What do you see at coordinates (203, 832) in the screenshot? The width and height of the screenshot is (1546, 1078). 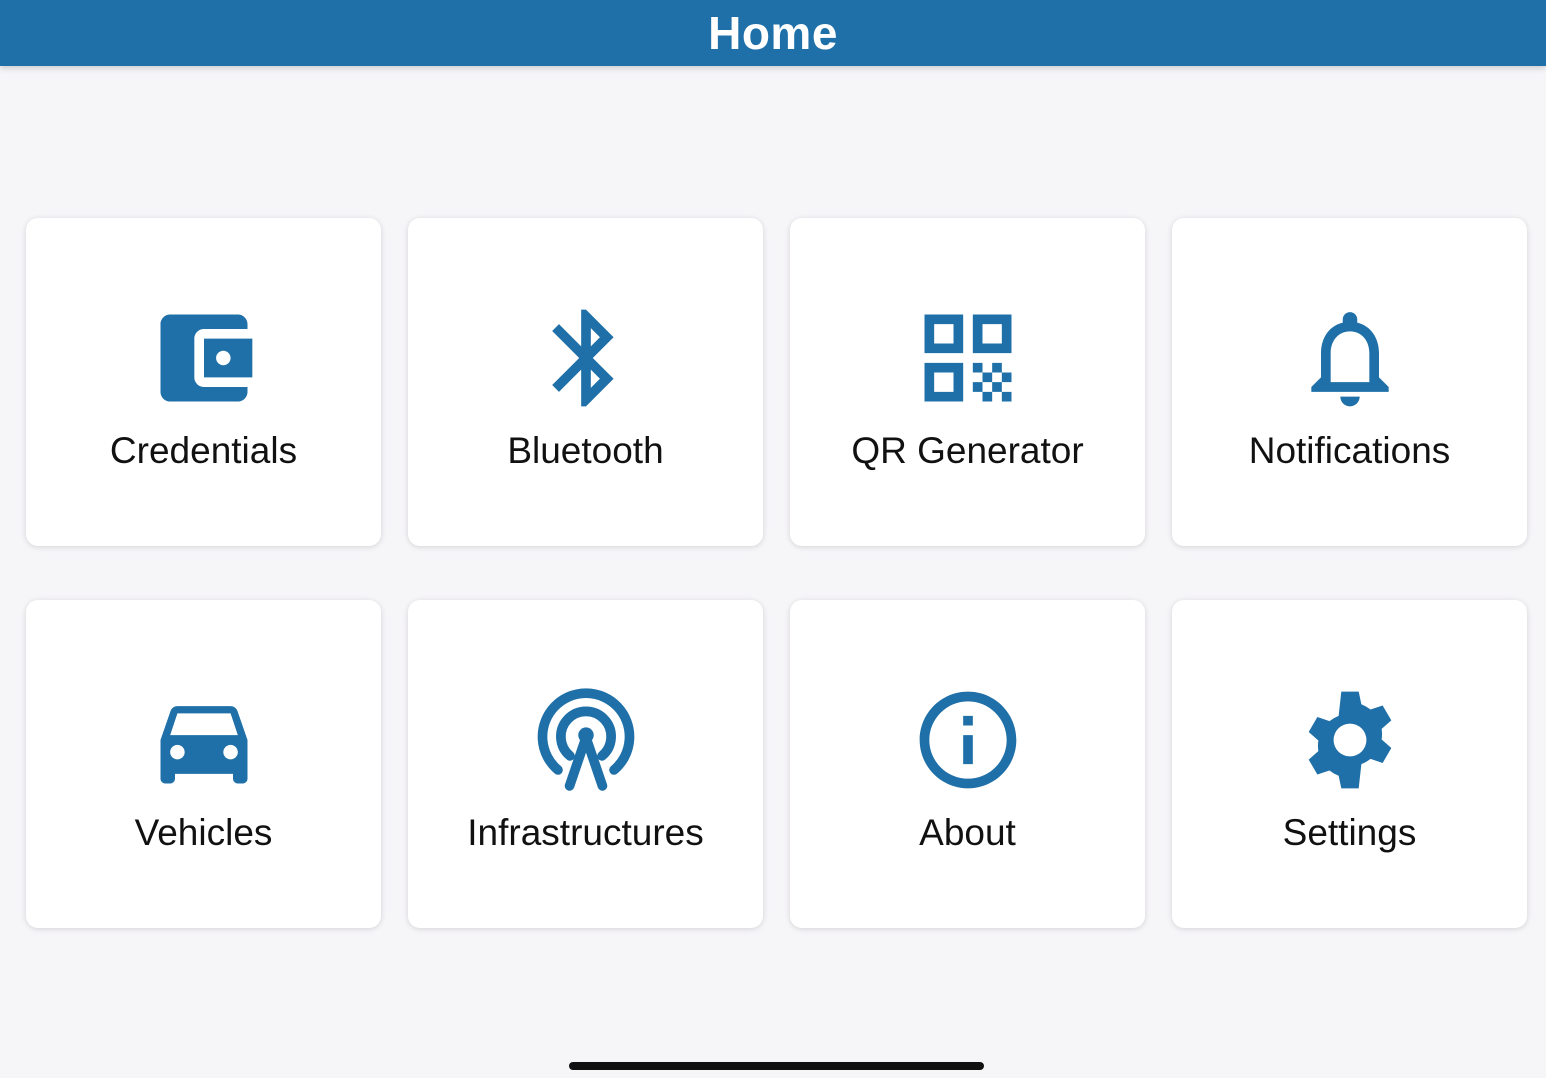 I see `vehicles-label: Vehicles` at bounding box center [203, 832].